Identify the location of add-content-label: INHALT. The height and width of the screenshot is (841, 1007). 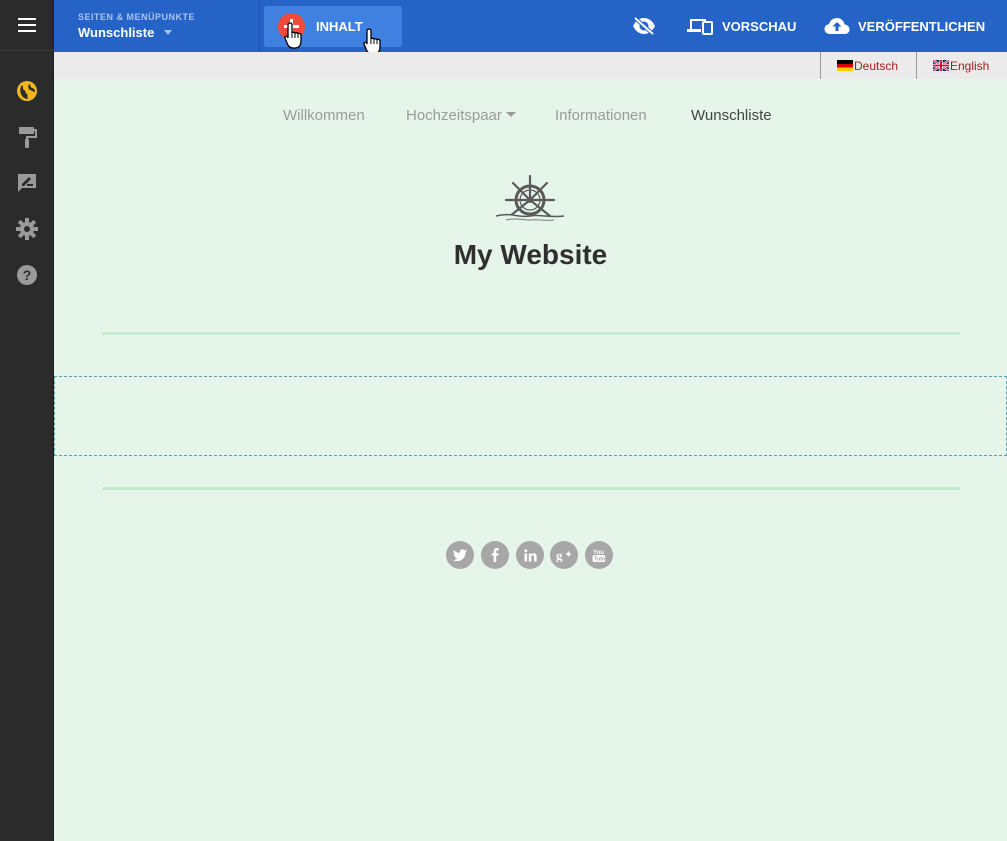
(339, 26).